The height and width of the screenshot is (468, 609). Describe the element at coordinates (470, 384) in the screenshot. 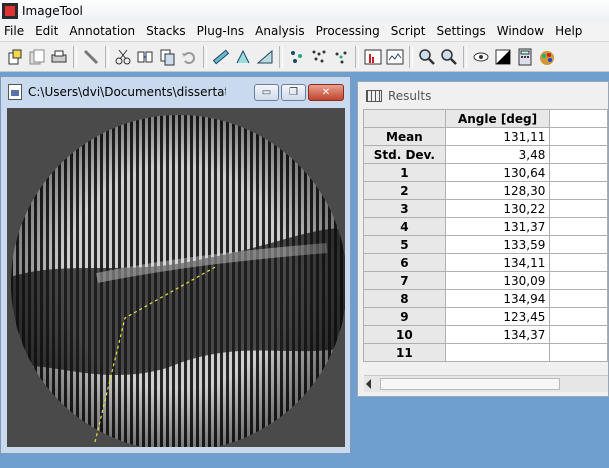

I see `scroll-thumb` at that location.